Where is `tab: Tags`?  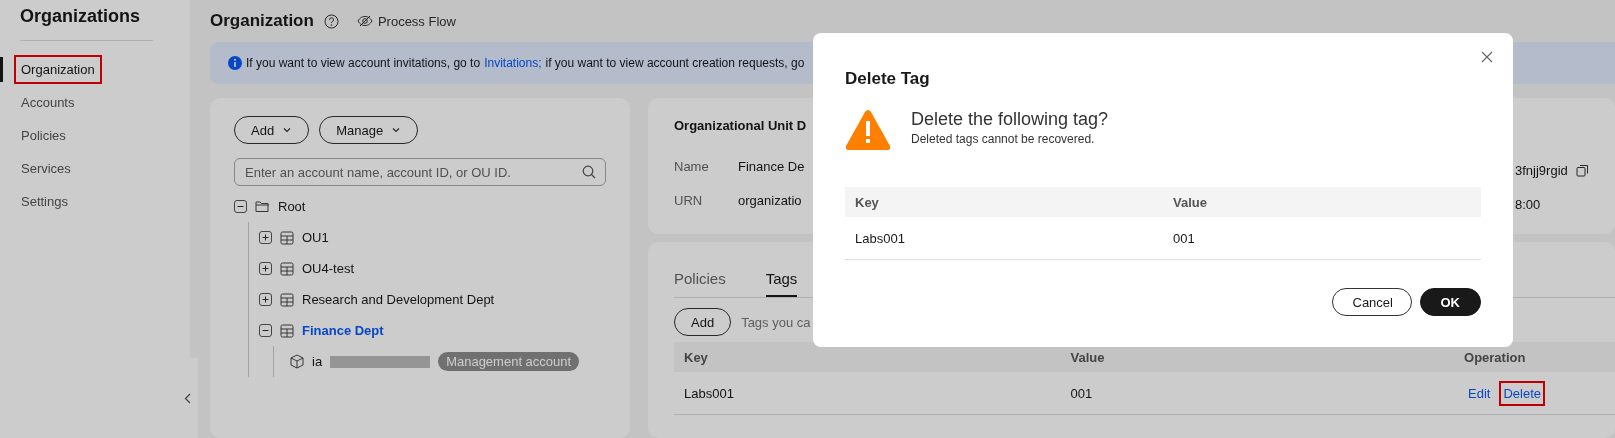 tab: Tags is located at coordinates (781, 280).